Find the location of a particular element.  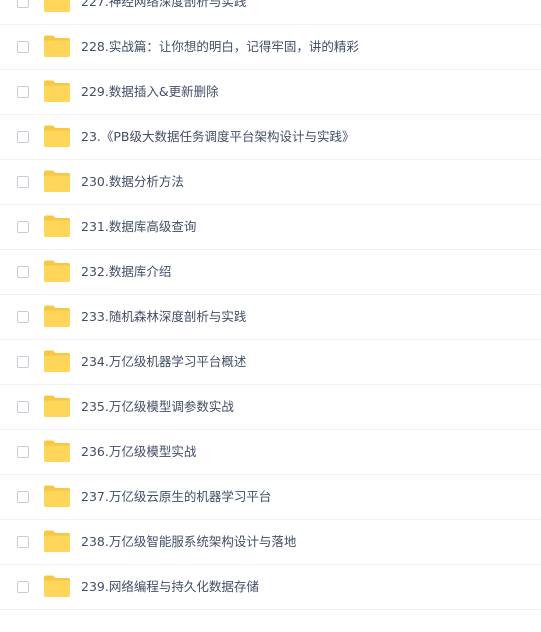

file-name: 232.数据库介绍 is located at coordinates (126, 272).